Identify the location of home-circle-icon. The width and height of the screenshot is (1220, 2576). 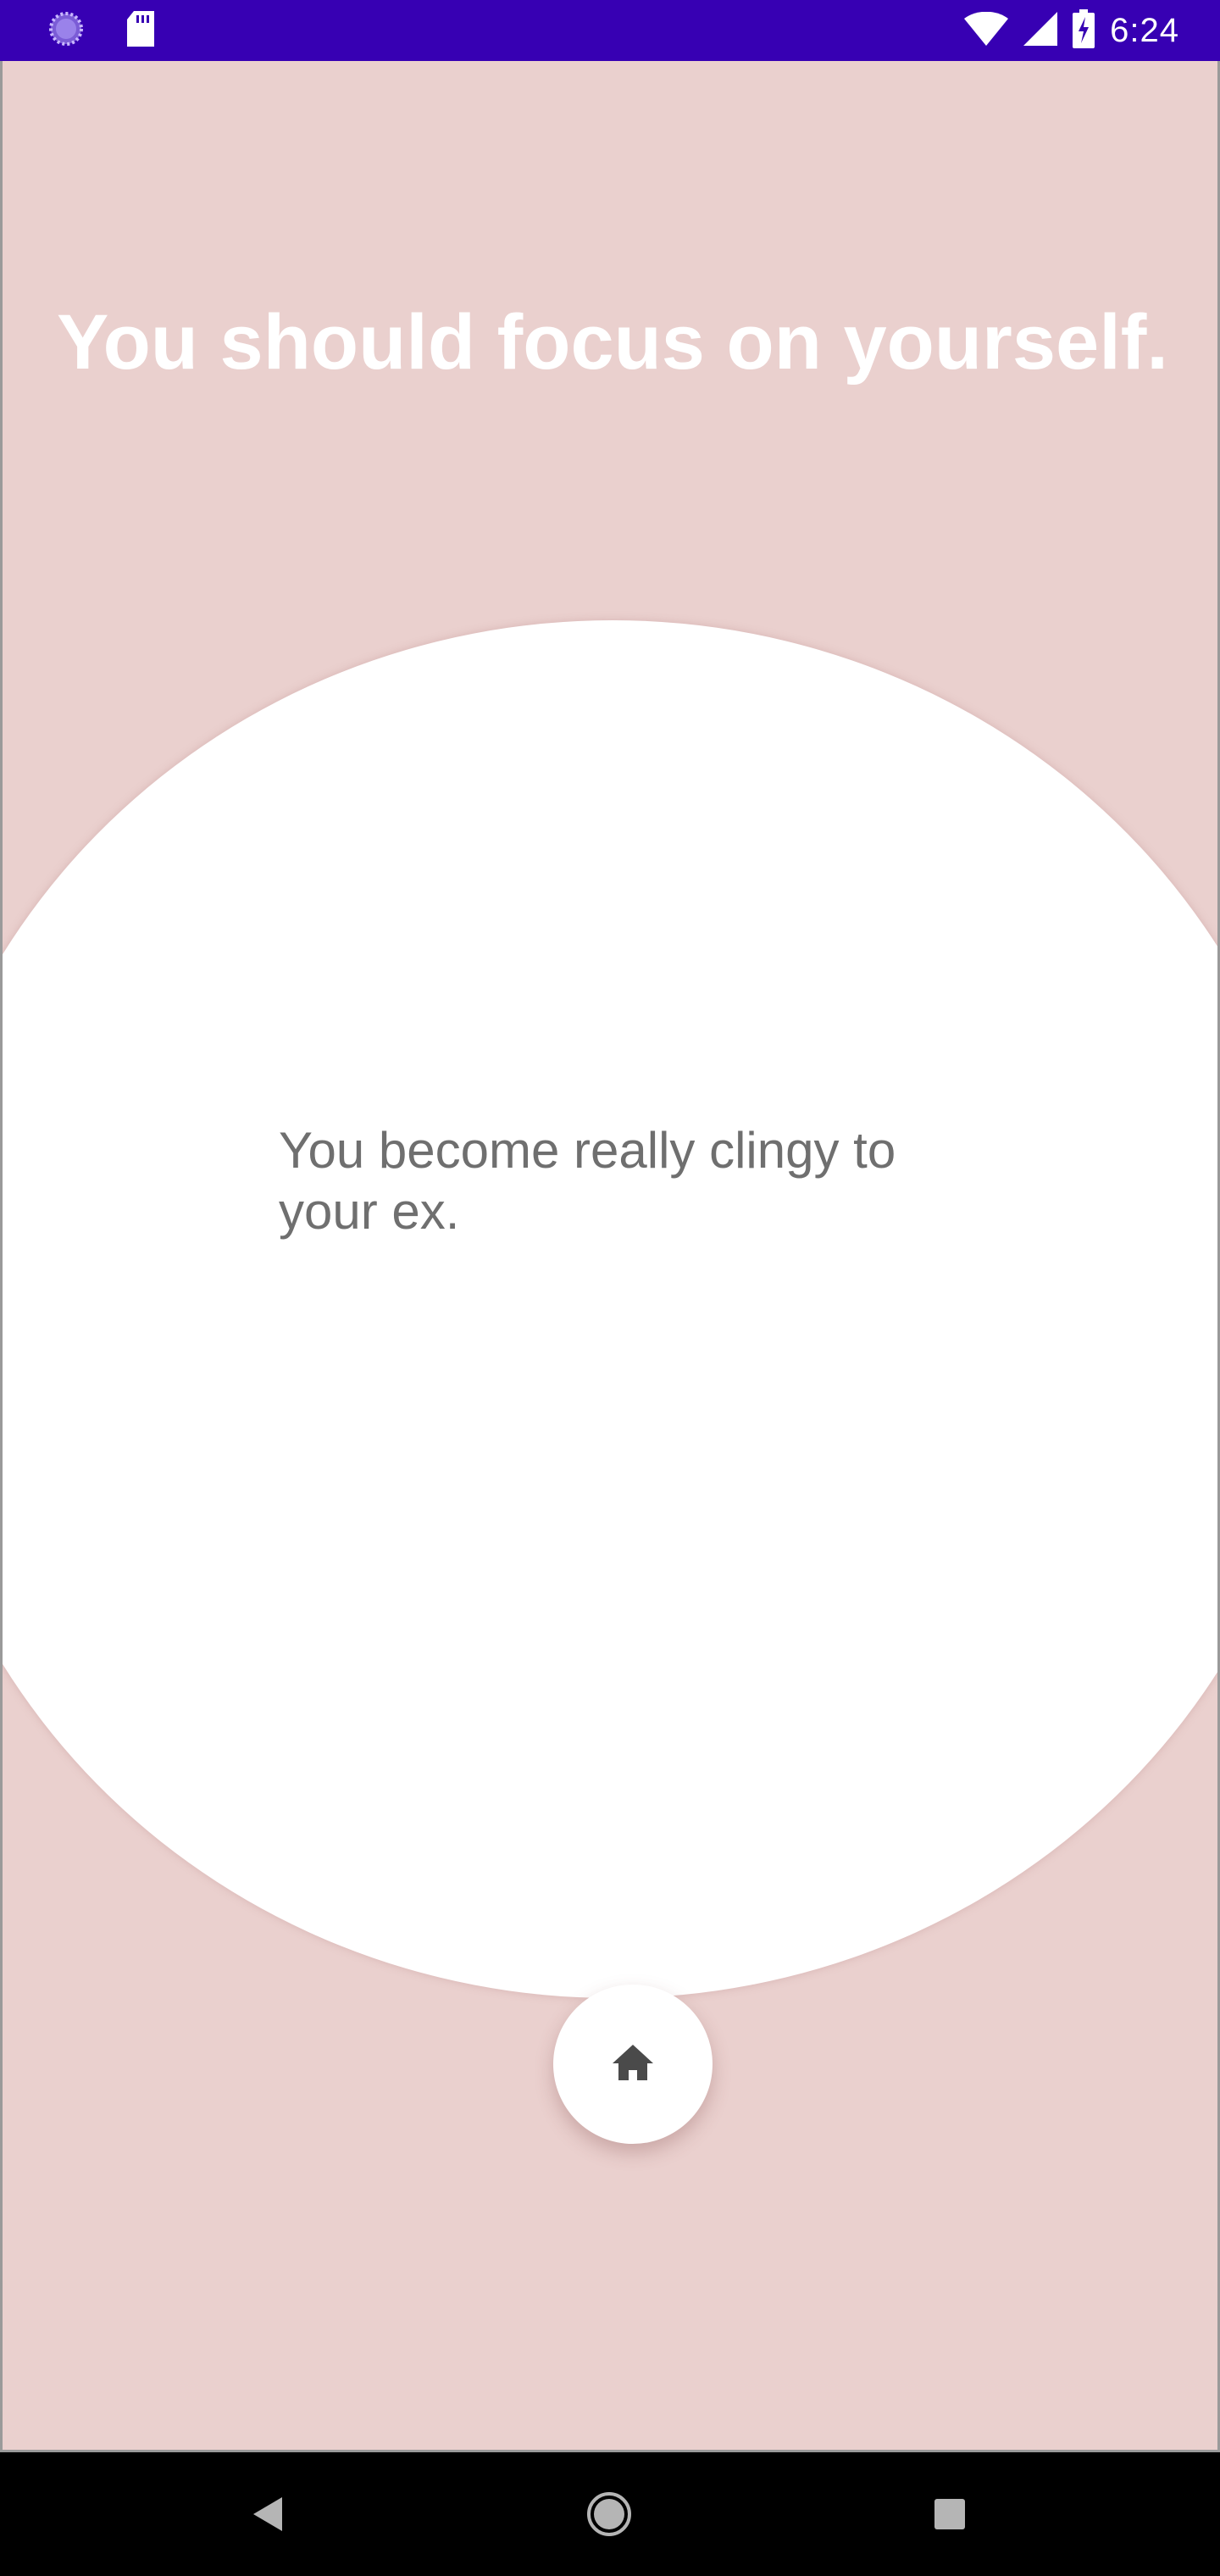
(609, 2516).